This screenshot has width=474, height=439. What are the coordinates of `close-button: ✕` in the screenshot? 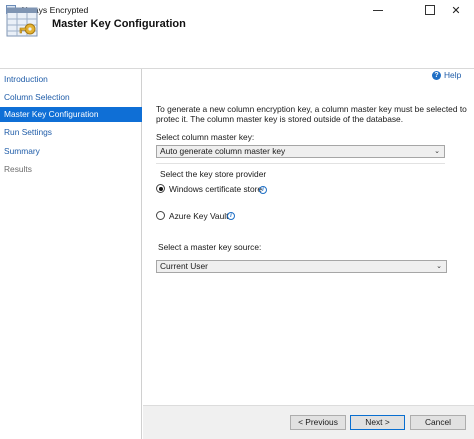 It's located at (456, 10).